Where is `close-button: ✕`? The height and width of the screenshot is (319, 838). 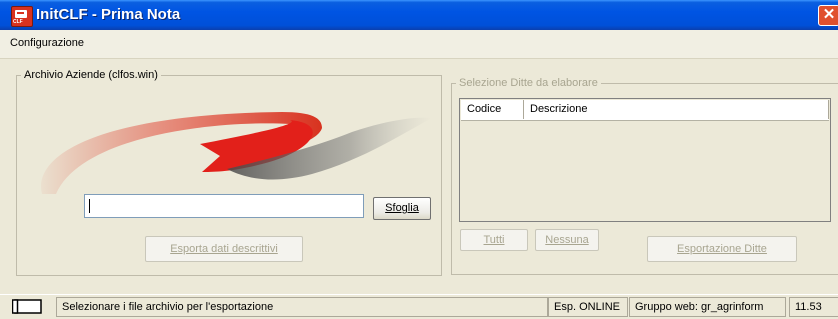 close-button: ✕ is located at coordinates (828, 15).